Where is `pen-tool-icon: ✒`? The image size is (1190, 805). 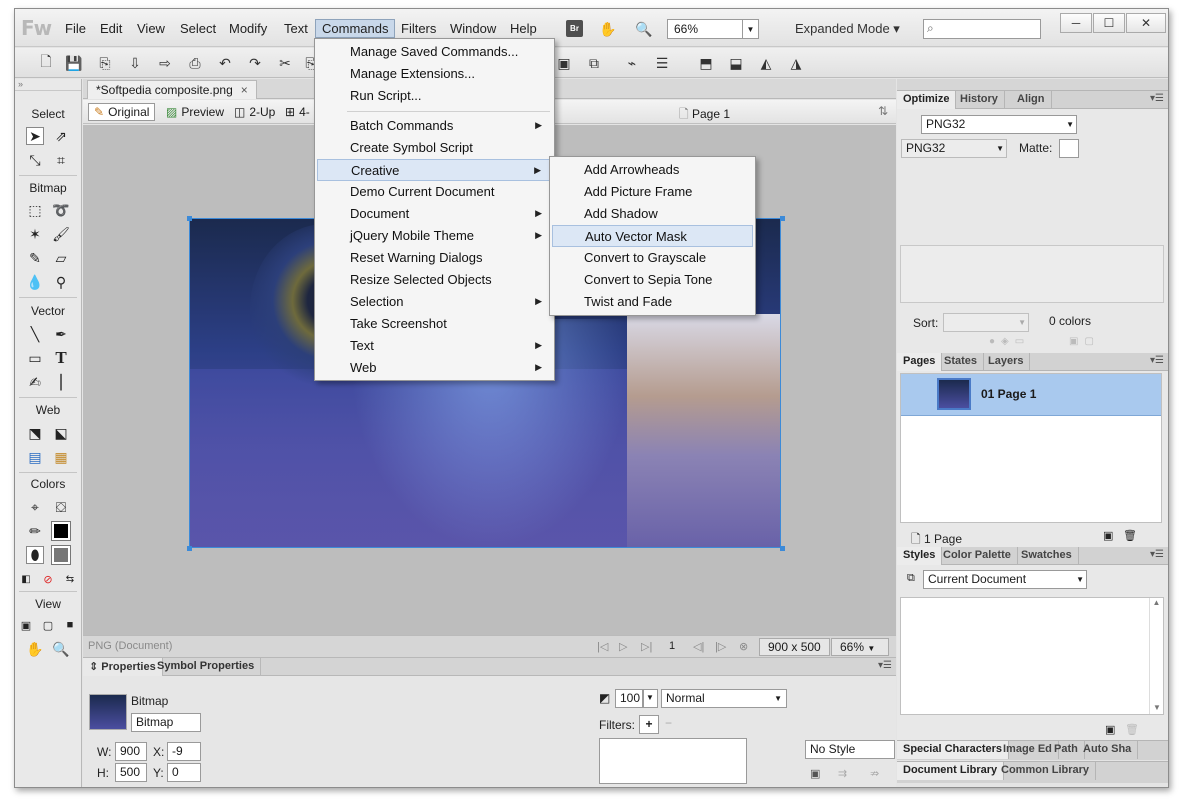 pen-tool-icon: ✒ is located at coordinates (61, 334).